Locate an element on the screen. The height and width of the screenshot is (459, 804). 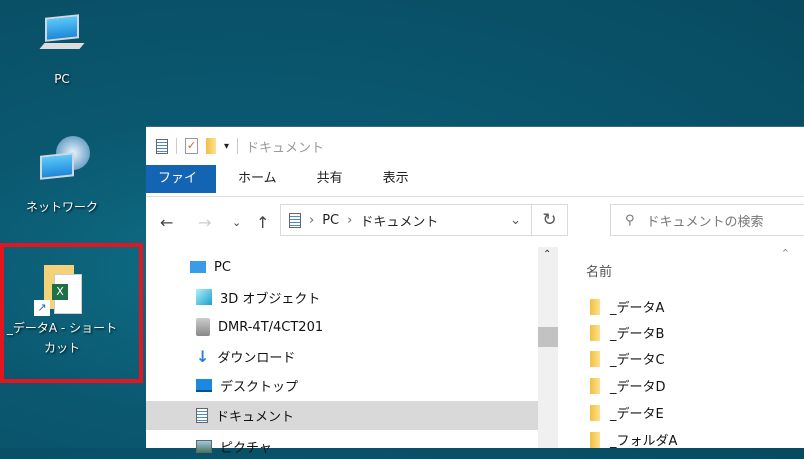
properties-icon: ✓ is located at coordinates (191, 146).